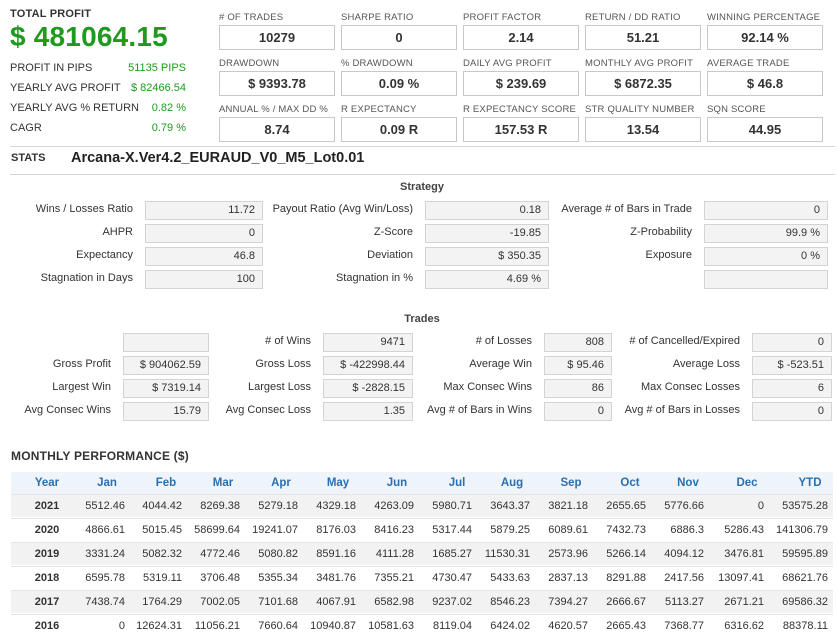 The width and height of the screenshot is (838, 640). I want to click on monthly-header-aug: Aug, so click(512, 483).